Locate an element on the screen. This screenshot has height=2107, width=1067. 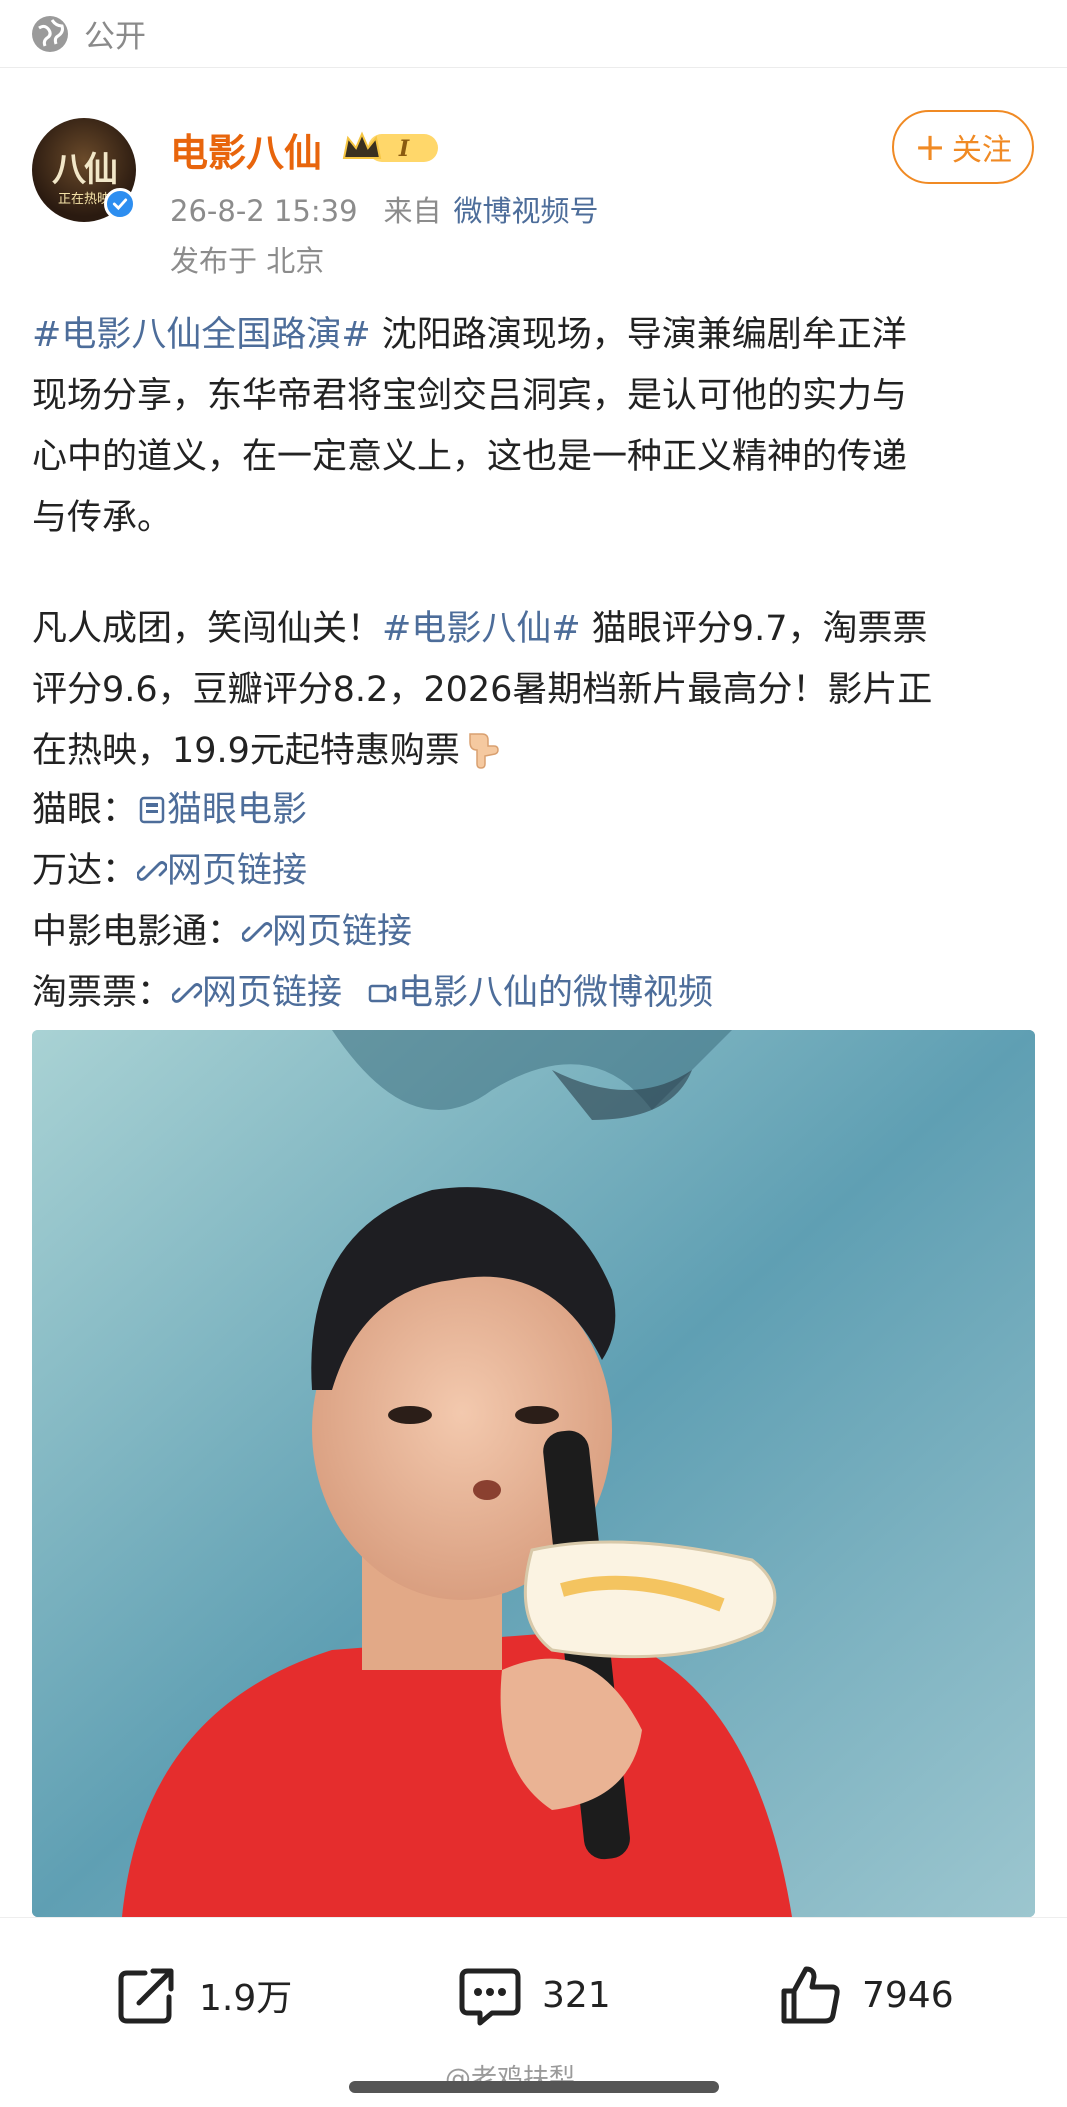
taopiaopiao-link: 网页链接 is located at coordinates (257, 993).